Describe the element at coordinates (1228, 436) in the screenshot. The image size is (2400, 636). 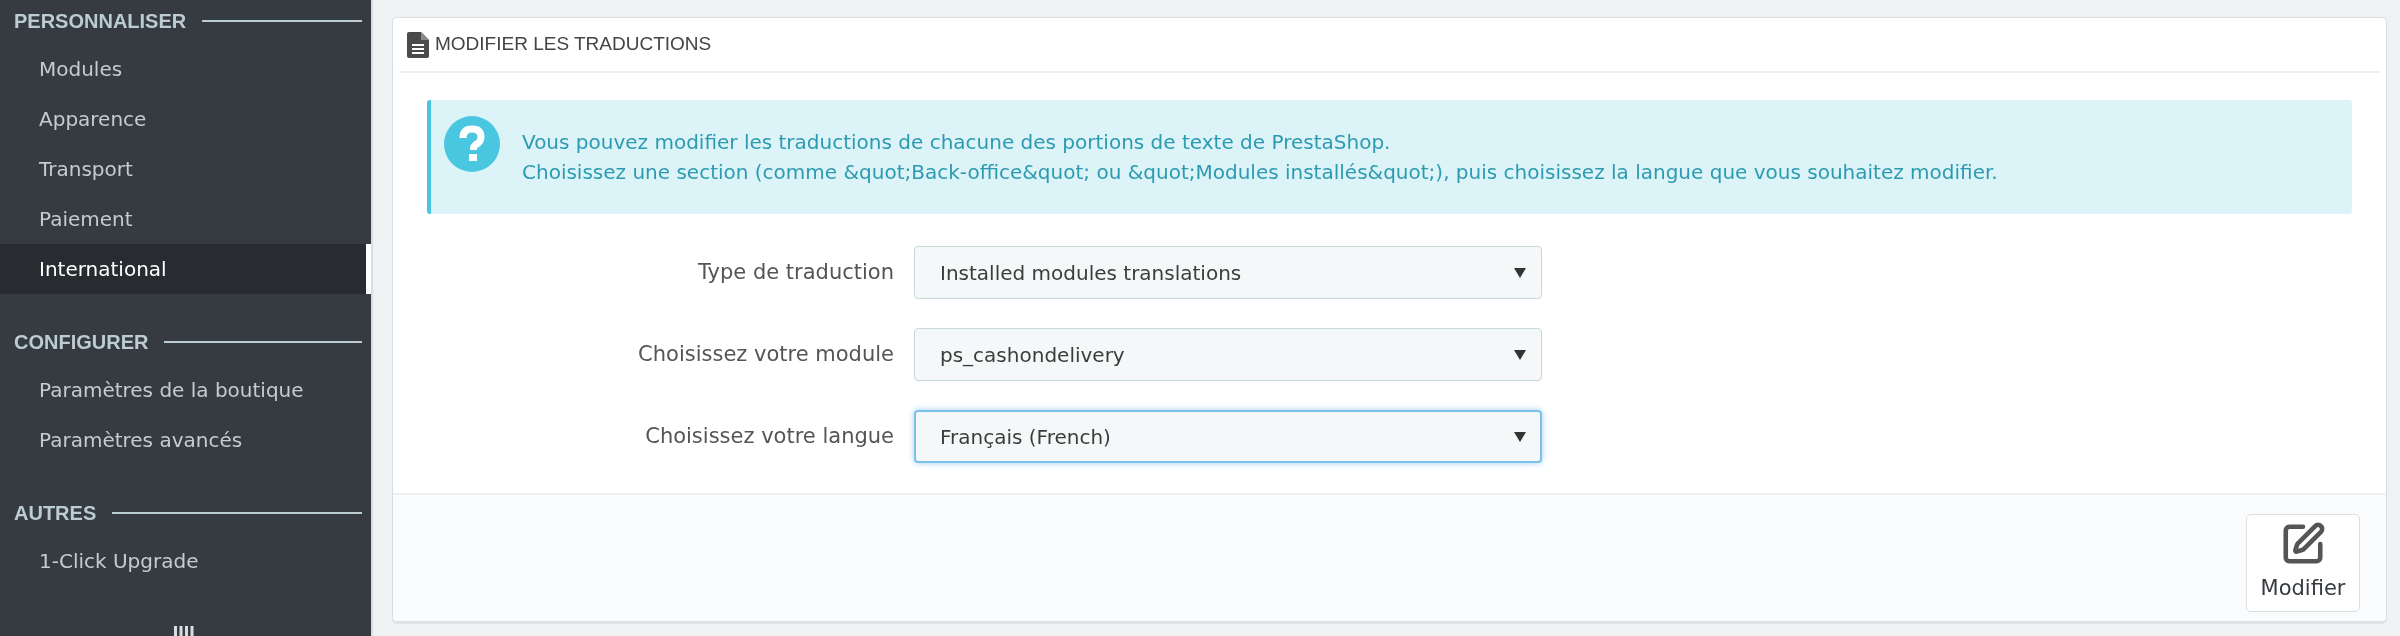
I see `select-dropdown: Français (French)` at that location.